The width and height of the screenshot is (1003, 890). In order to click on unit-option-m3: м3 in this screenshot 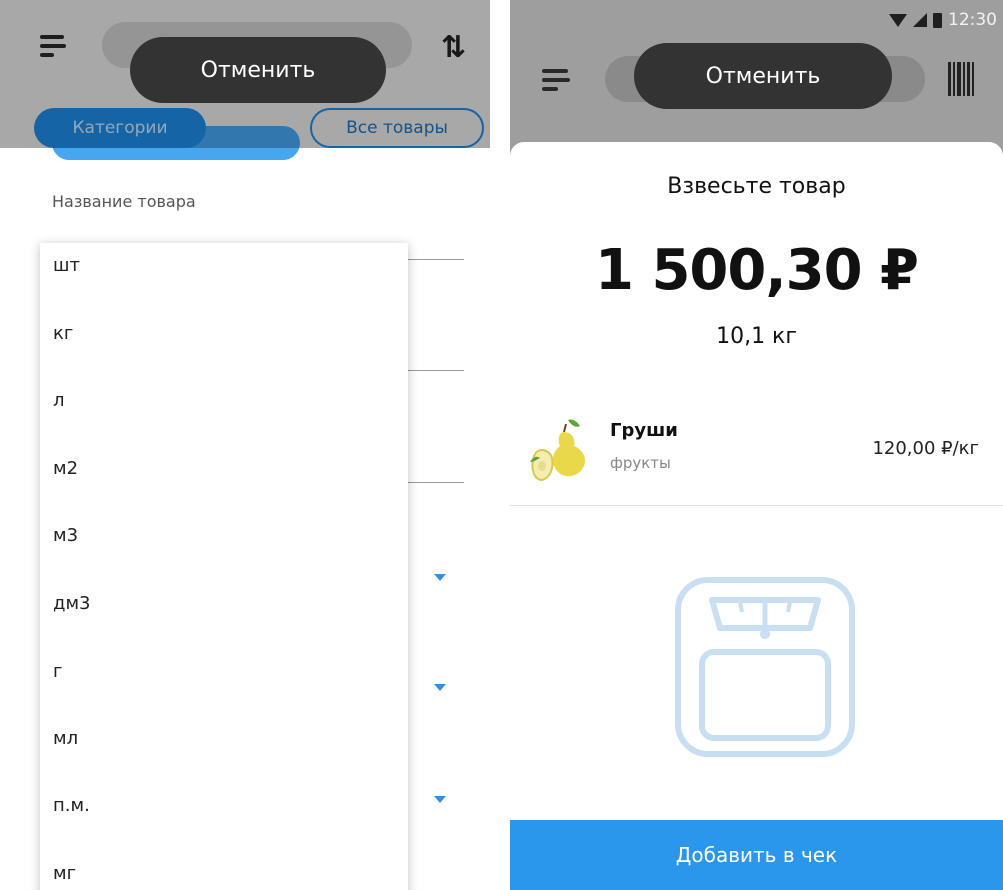, I will do `click(65, 535)`.